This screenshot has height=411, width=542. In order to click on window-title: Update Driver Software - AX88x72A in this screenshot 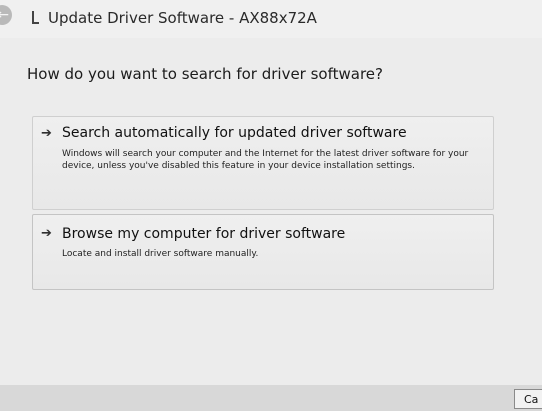, I will do `click(182, 18)`.